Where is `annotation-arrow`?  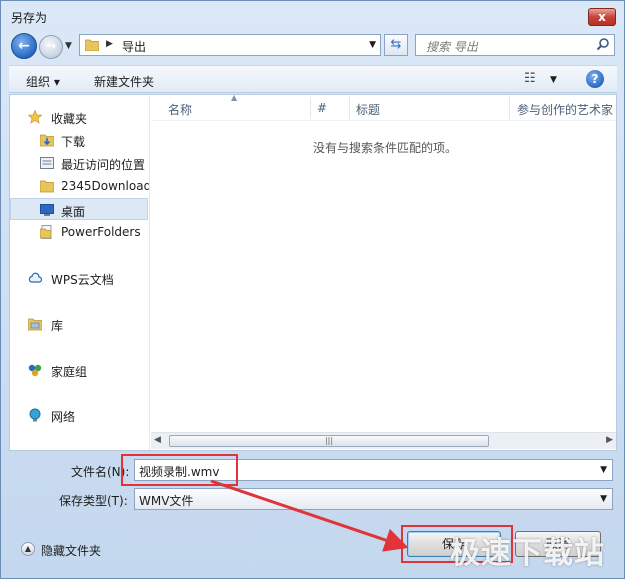
annotation-arrow is located at coordinates (309, 515).